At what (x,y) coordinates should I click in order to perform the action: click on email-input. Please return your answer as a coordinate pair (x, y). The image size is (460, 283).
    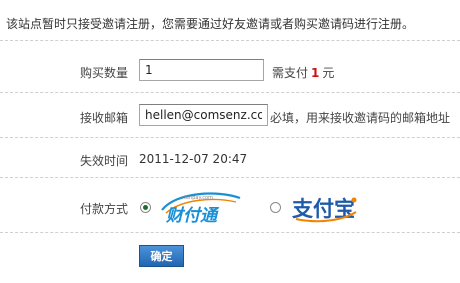
    Looking at the image, I should click on (203, 115).